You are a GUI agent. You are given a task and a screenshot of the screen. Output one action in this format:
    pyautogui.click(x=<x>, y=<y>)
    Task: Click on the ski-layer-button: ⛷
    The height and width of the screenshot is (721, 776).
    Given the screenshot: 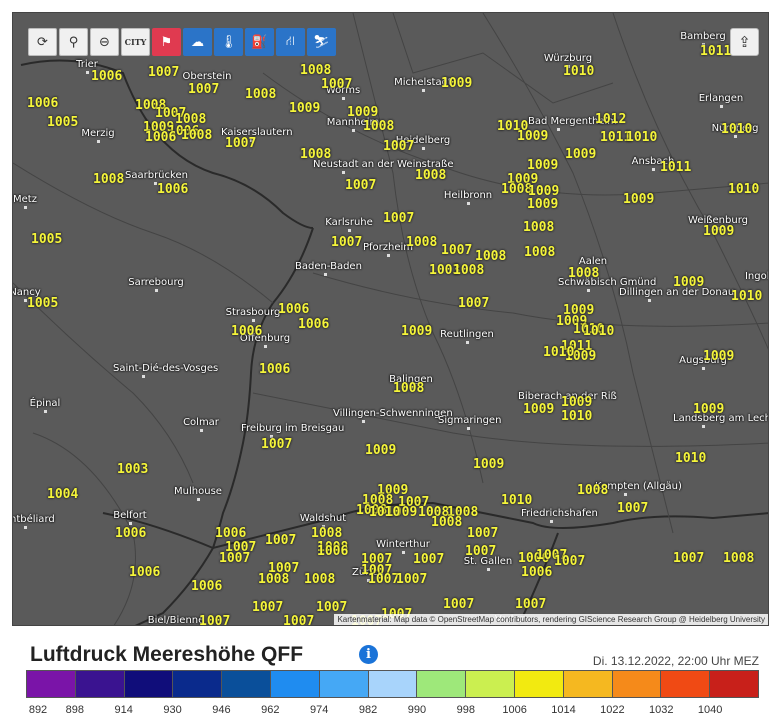 What is the action you would take?
    pyautogui.click(x=321, y=42)
    